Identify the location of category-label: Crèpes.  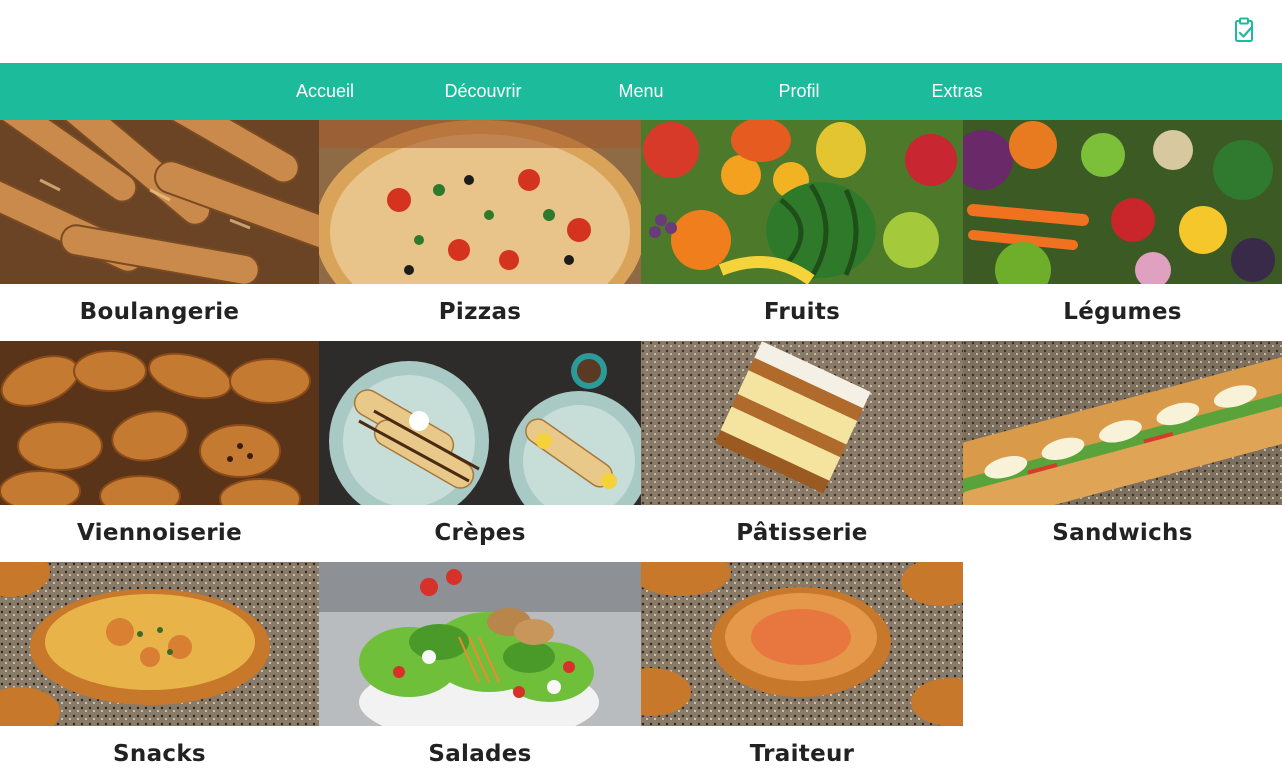
(480, 533).